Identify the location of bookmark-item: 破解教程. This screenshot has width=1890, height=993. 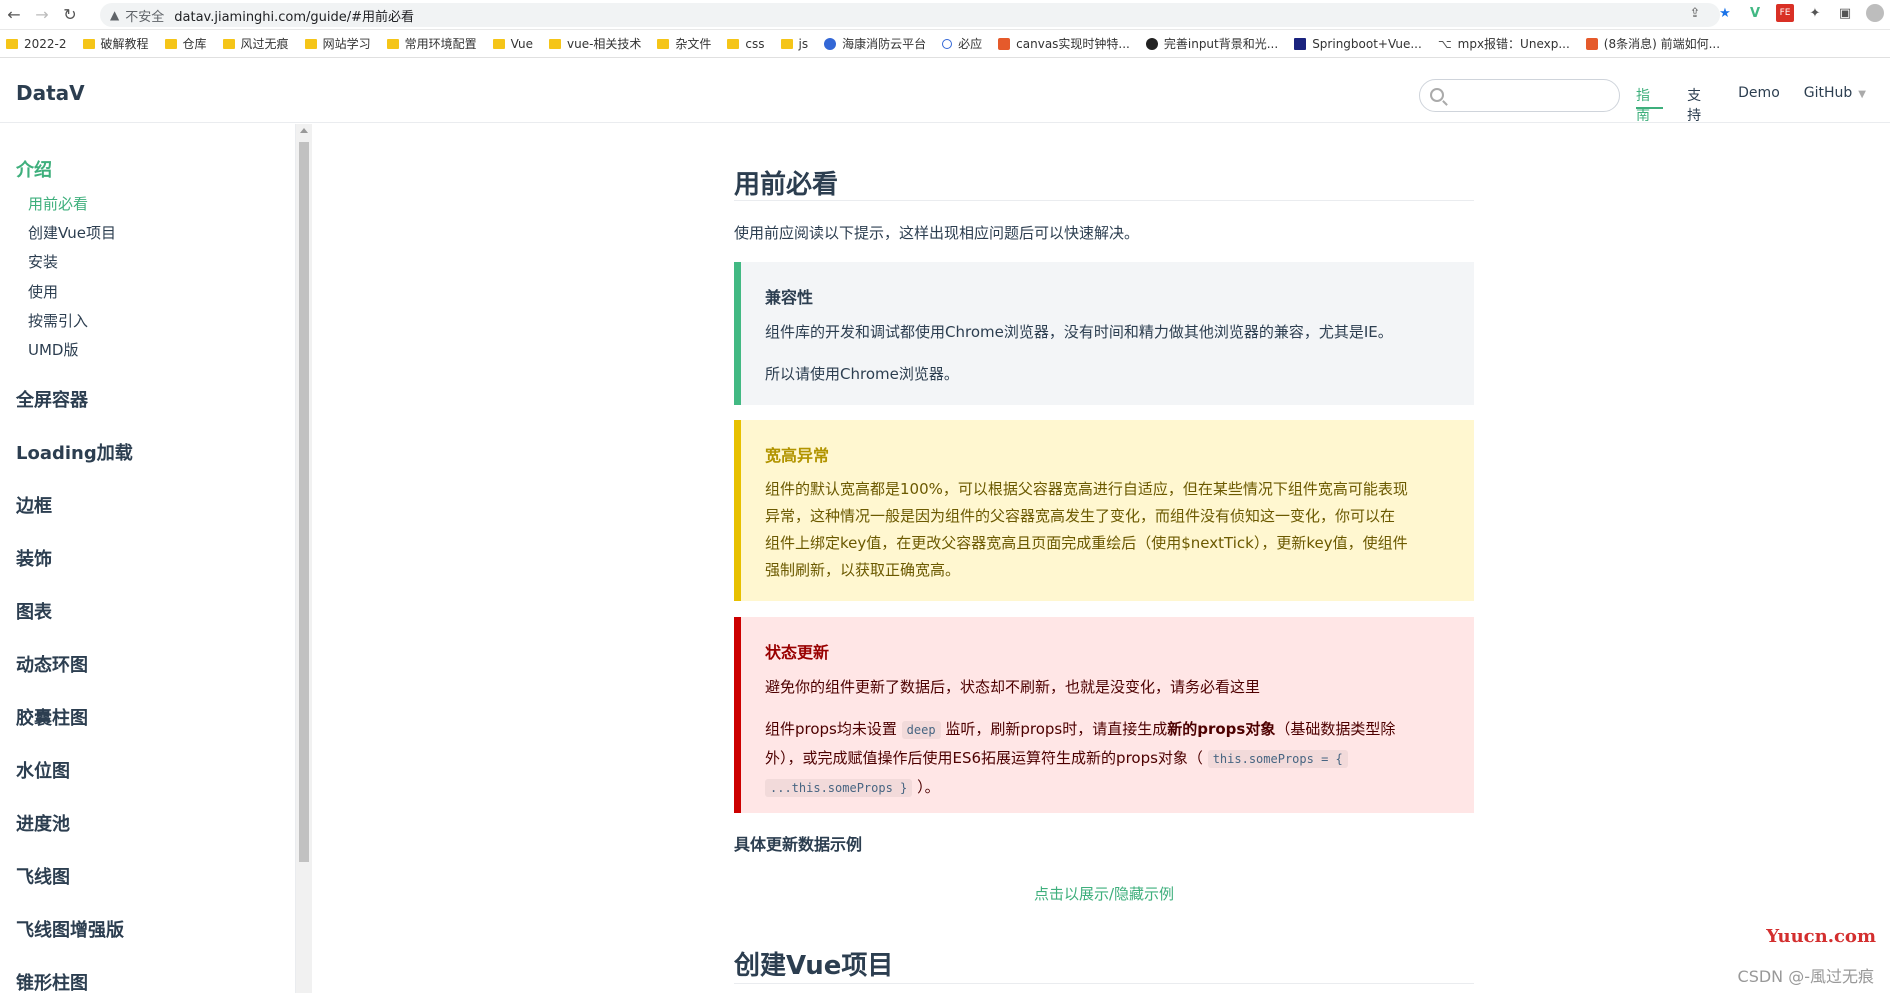
(115, 43).